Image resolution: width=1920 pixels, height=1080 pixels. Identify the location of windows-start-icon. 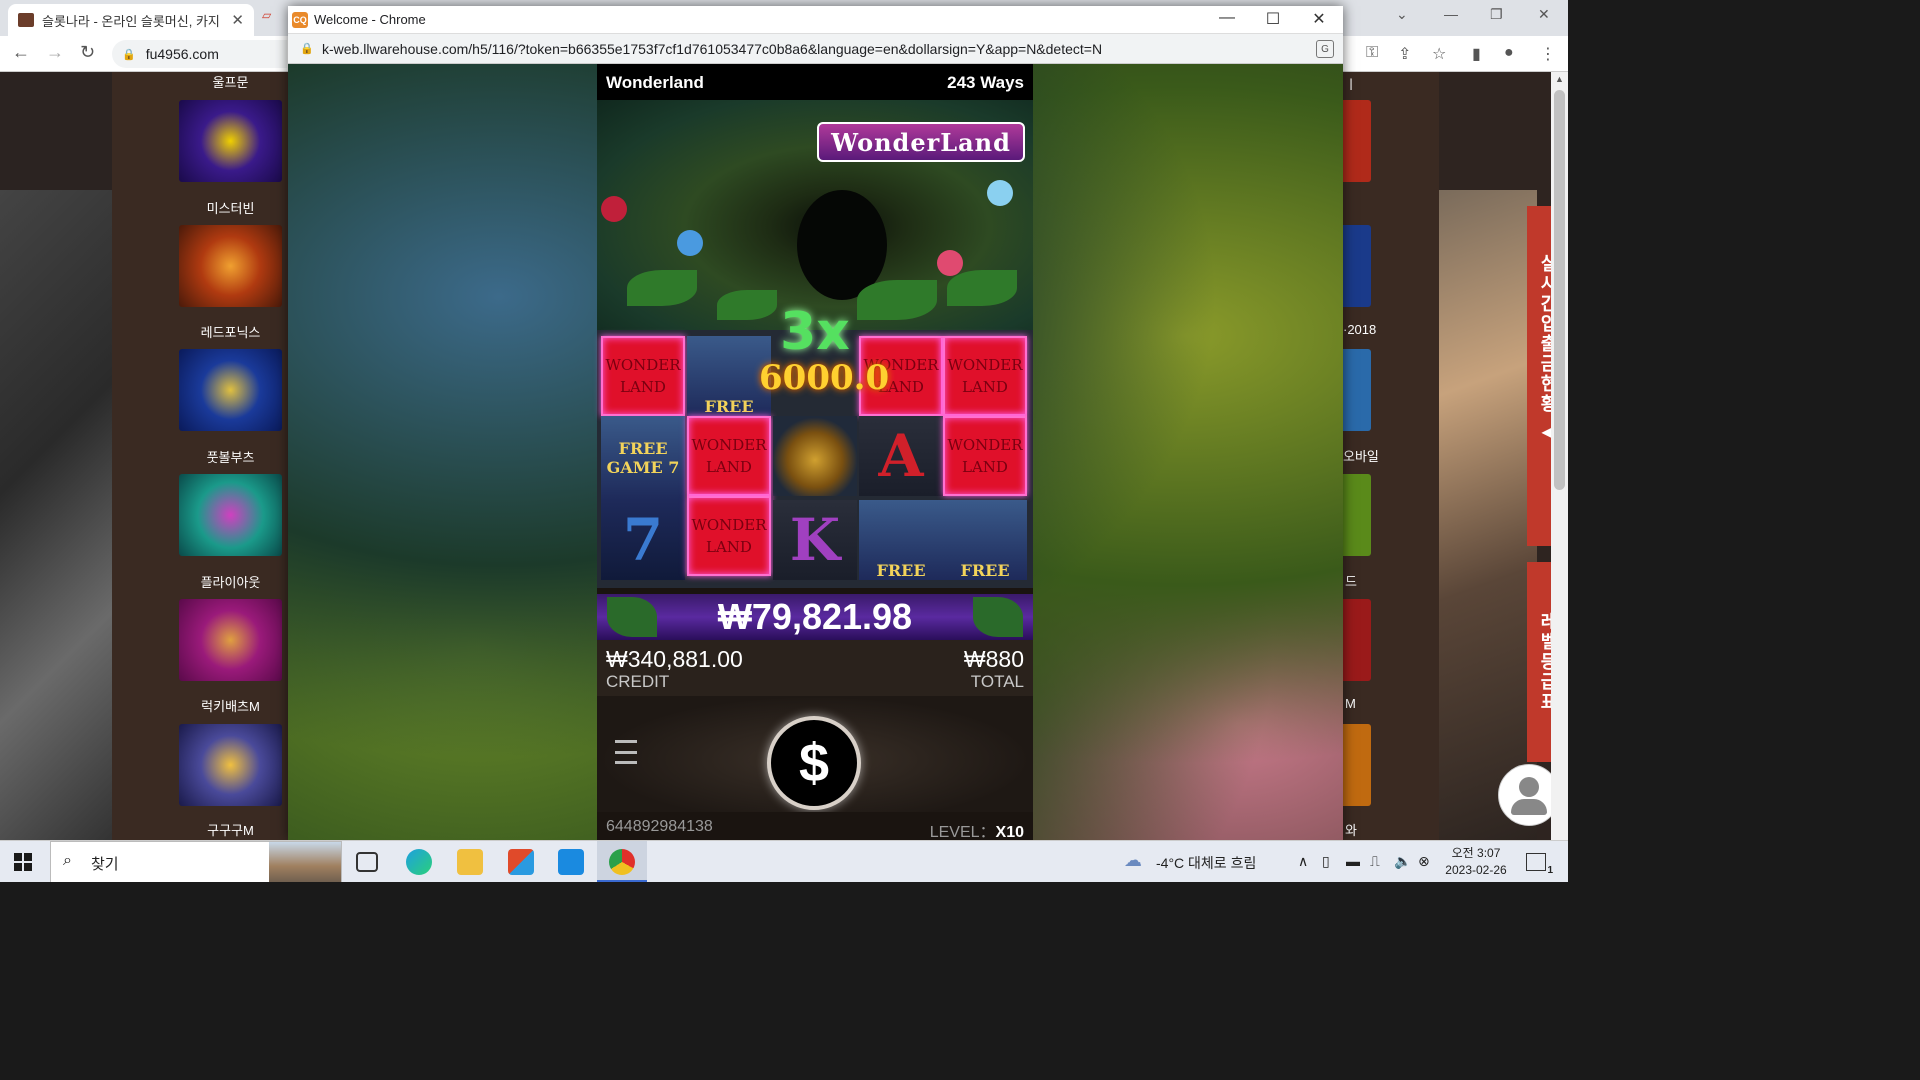
(23, 862).